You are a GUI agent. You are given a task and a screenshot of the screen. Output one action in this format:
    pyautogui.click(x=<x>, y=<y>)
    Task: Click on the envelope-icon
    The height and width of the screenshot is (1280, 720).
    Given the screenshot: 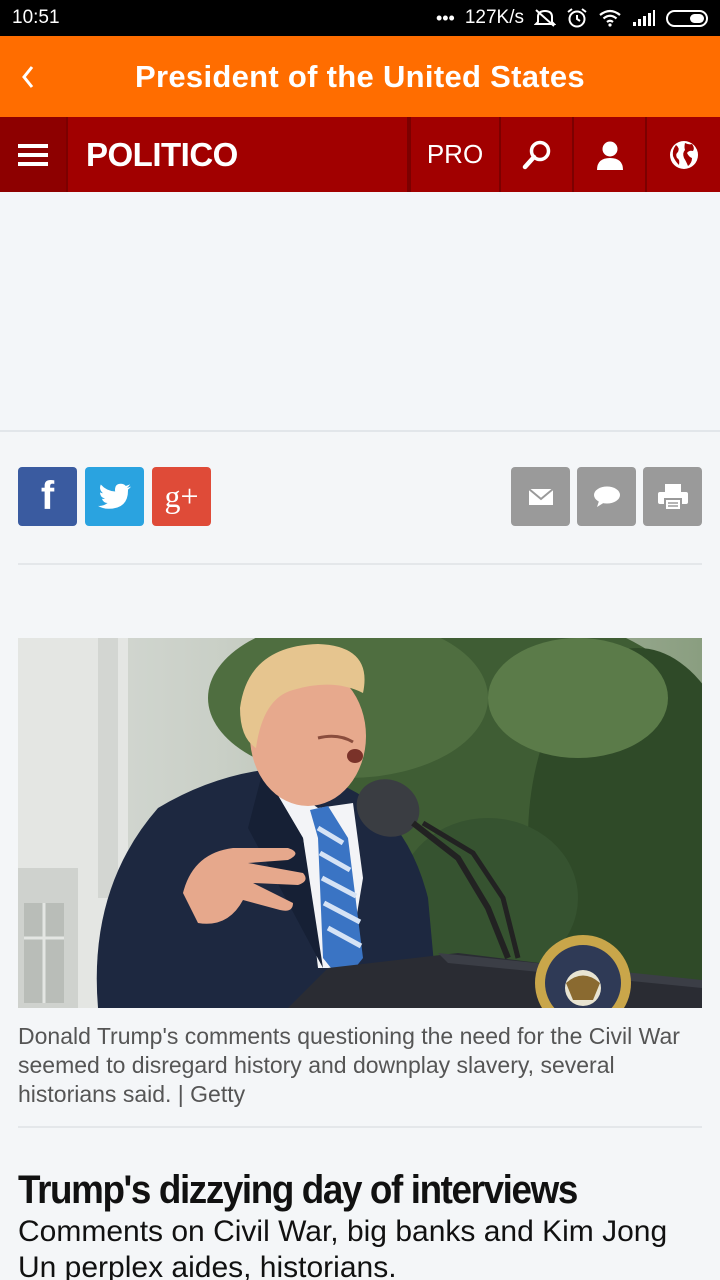 What is the action you would take?
    pyautogui.click(x=540, y=496)
    